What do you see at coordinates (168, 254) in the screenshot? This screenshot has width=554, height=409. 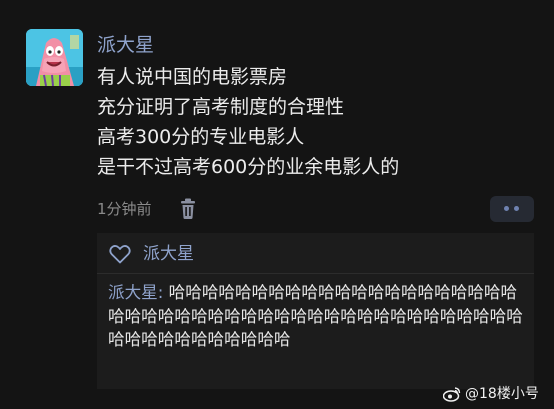 I see `liker-name: 派大星` at bounding box center [168, 254].